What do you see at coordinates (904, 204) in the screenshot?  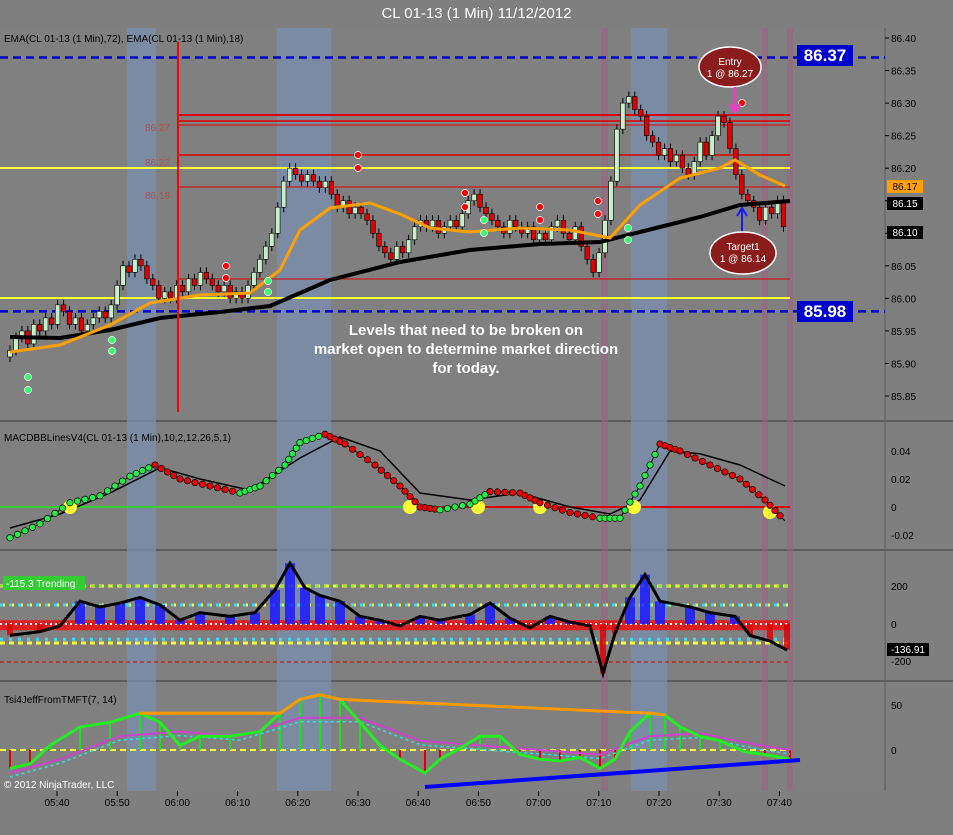 I see `ema-slow-tag-text: 86.15` at bounding box center [904, 204].